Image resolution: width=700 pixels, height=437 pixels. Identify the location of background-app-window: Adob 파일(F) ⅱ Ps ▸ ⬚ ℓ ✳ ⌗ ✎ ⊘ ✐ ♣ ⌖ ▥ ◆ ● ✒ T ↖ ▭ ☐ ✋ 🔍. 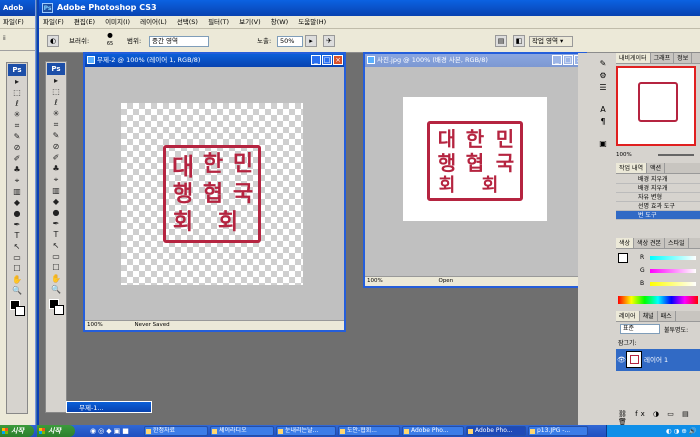
(18, 212).